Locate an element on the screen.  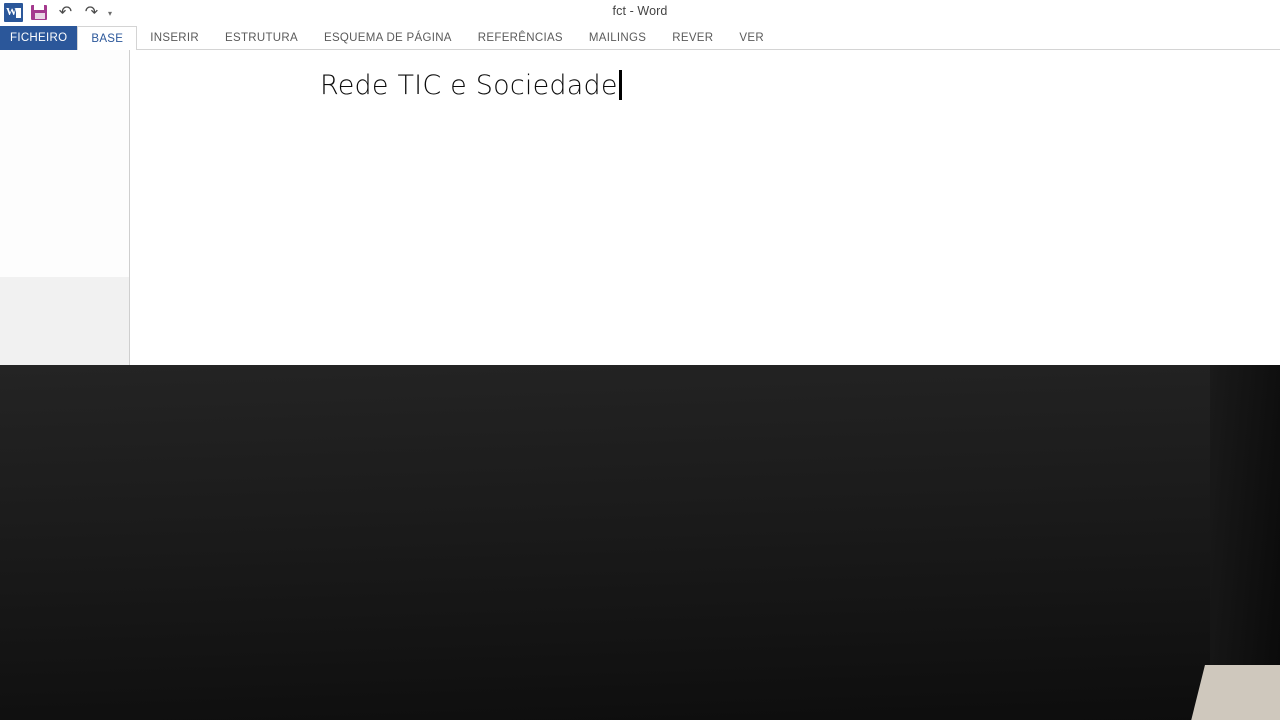
tab-base: BASE is located at coordinates (107, 38).